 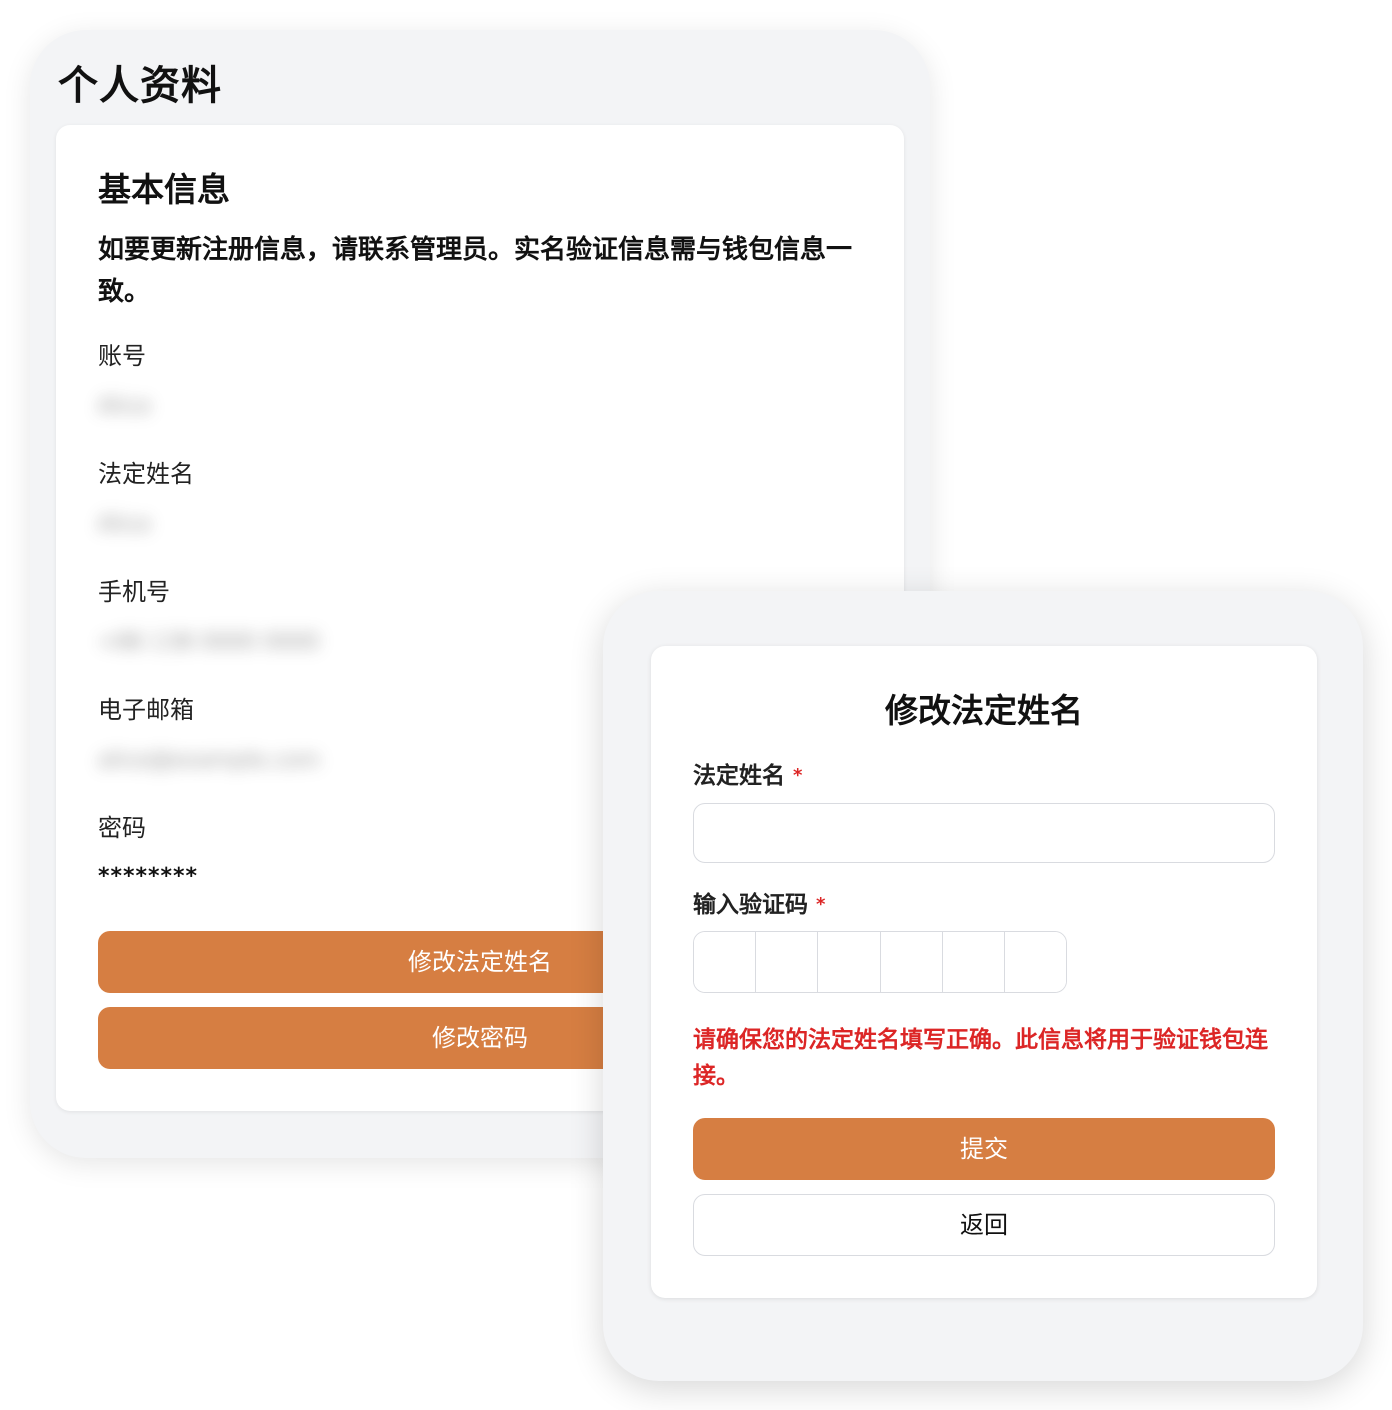 What do you see at coordinates (134, 592) in the screenshot?
I see `phone-label: 手机号` at bounding box center [134, 592].